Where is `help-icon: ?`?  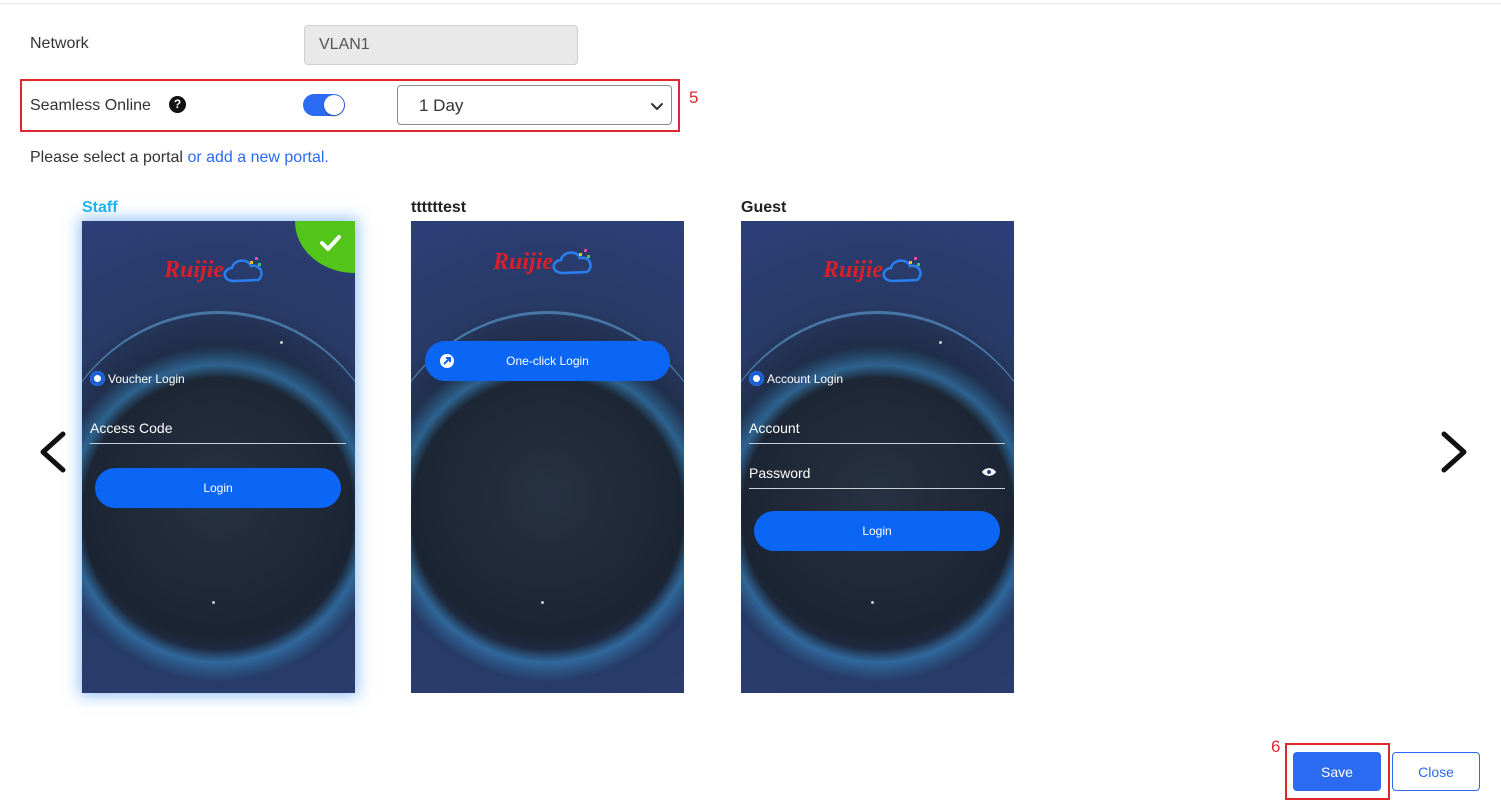
help-icon: ? is located at coordinates (177, 104).